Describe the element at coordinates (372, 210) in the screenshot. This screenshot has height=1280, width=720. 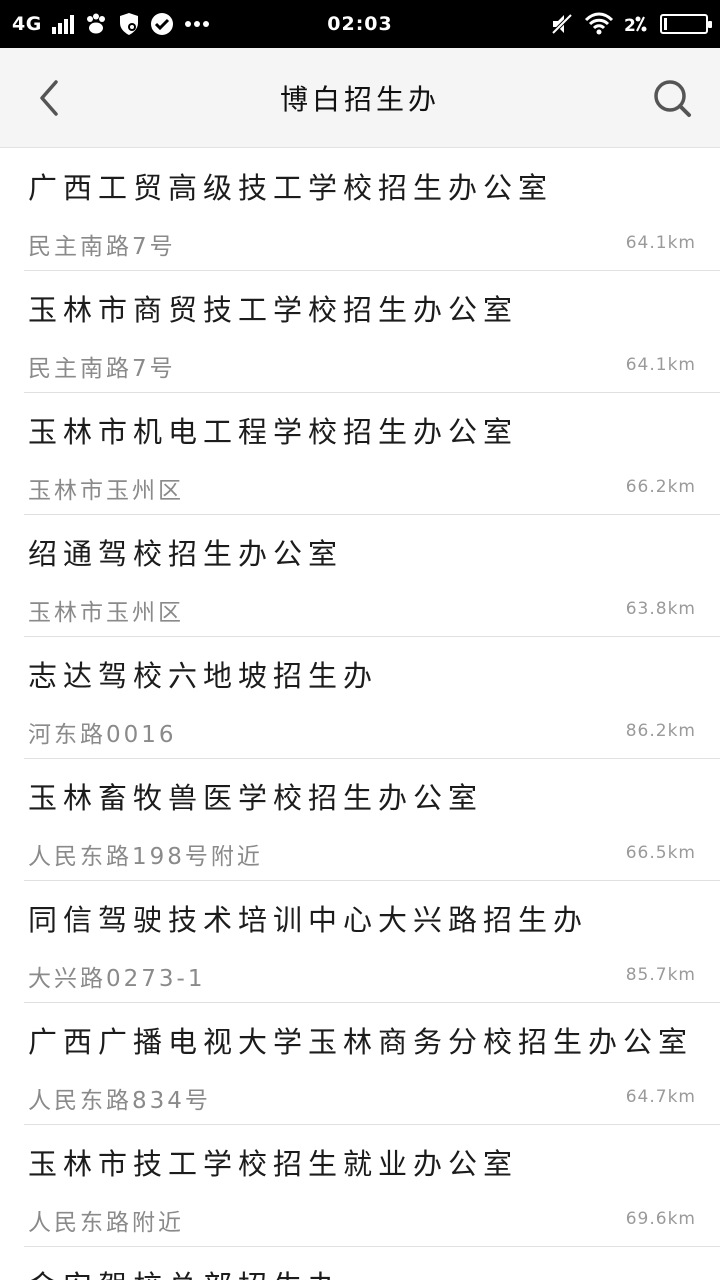
I see `list-item: 广西工贸高级技工学校招生办公室 民主南路7号 64.1km` at that location.